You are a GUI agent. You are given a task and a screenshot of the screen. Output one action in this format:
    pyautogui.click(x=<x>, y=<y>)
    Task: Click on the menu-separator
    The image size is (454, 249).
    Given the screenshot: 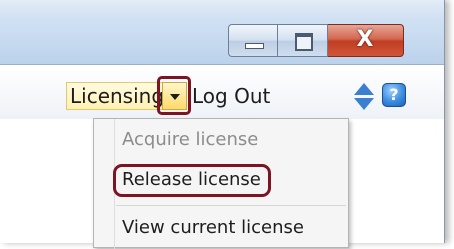 What is the action you would take?
    pyautogui.click(x=231, y=205)
    